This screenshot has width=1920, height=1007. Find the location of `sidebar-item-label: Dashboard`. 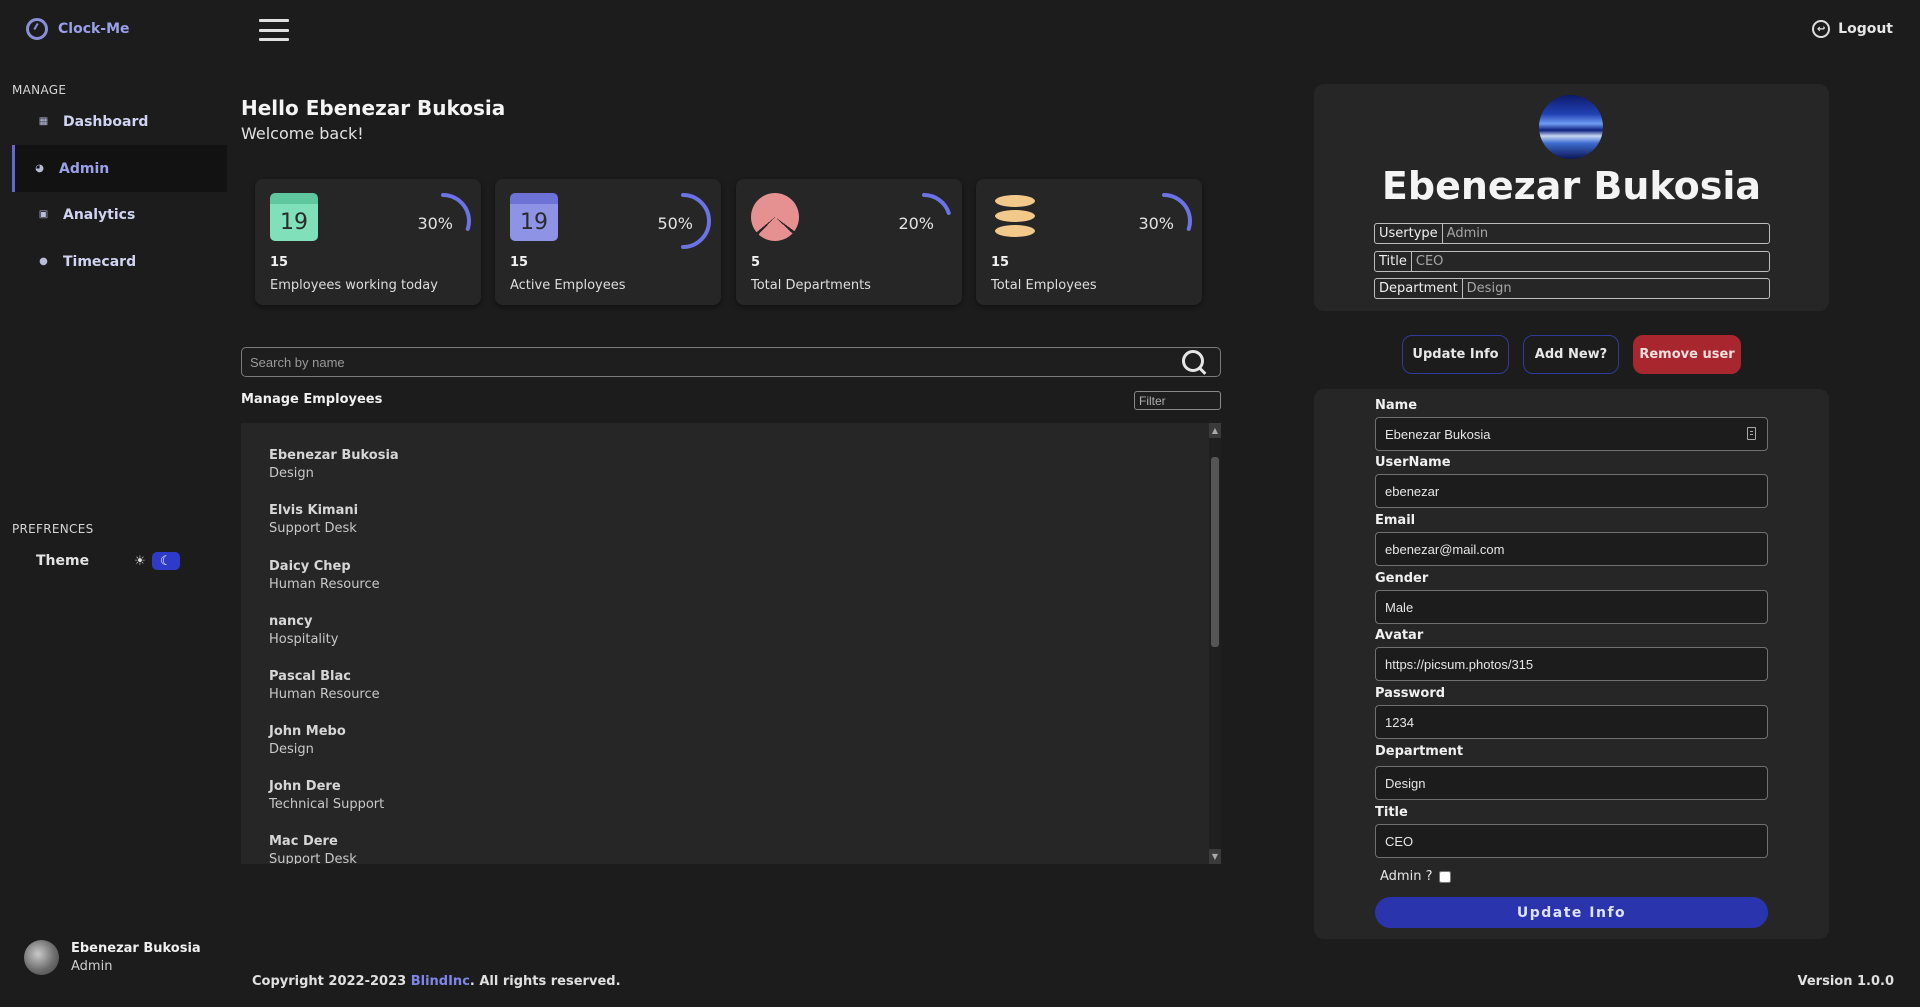

sidebar-item-label: Dashboard is located at coordinates (106, 121).